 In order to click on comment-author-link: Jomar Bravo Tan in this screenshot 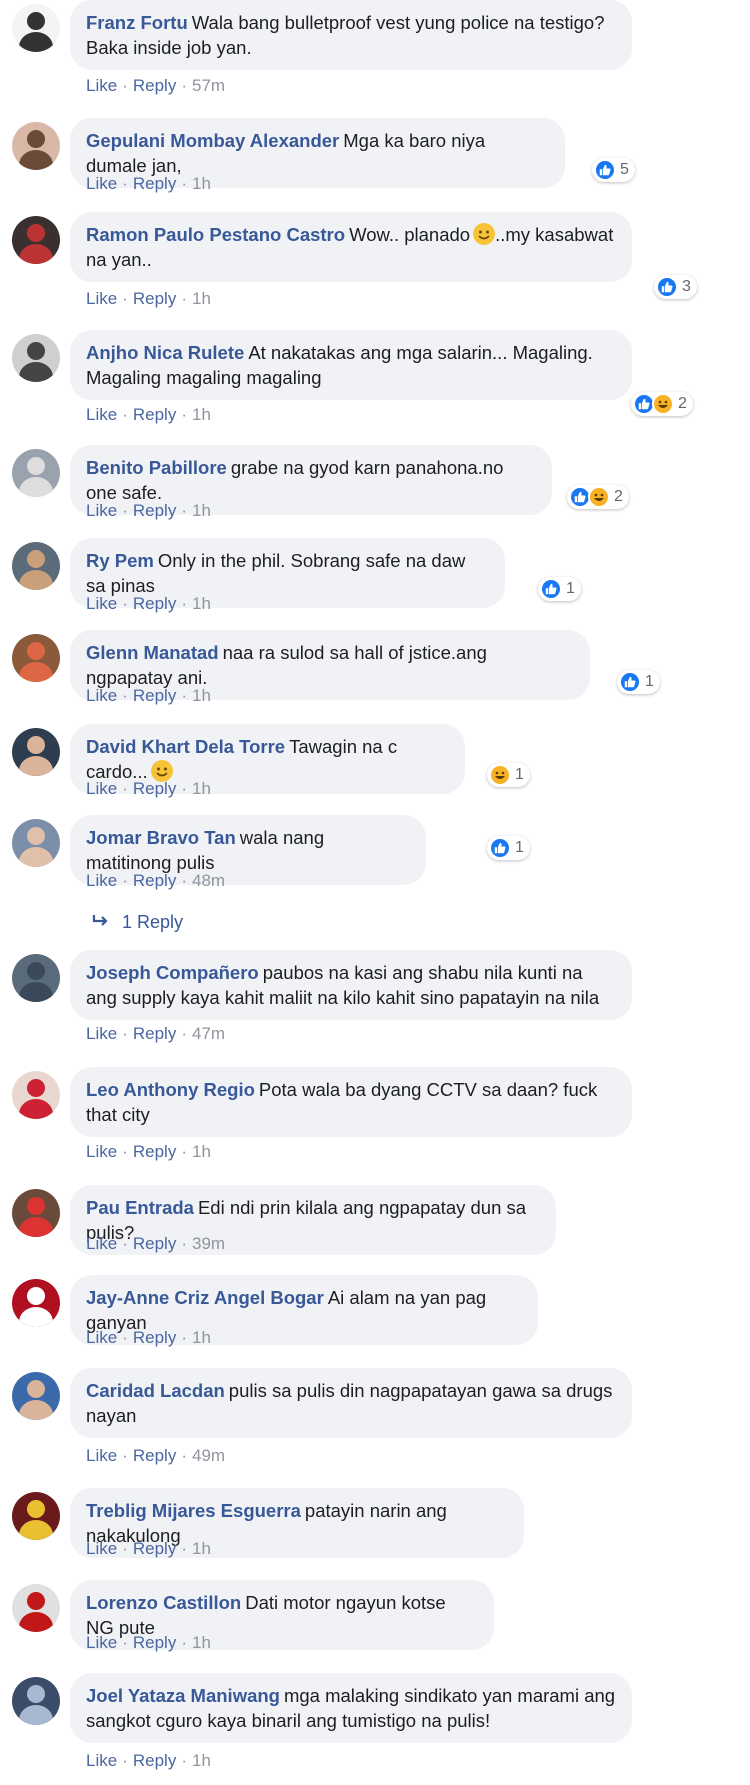, I will do `click(161, 837)`.